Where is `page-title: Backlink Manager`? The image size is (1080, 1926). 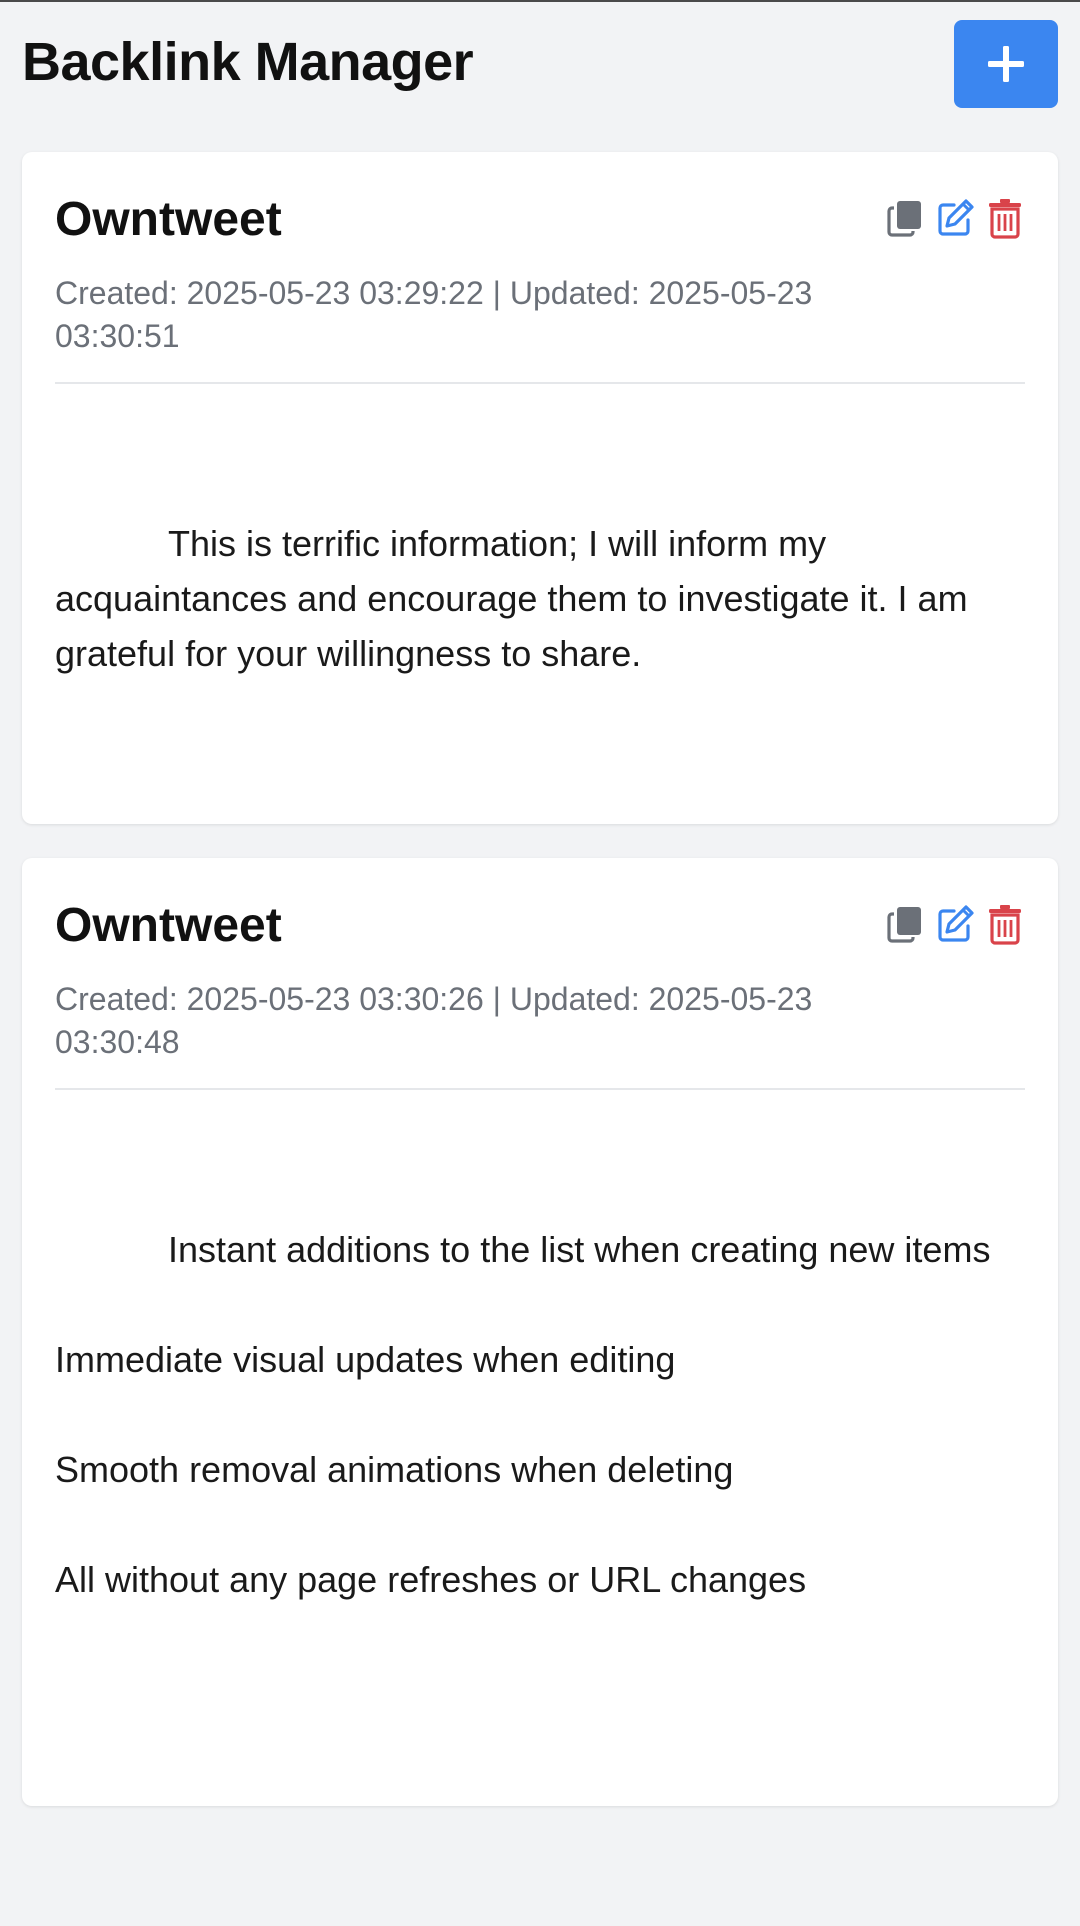
page-title: Backlink Manager is located at coordinates (248, 62).